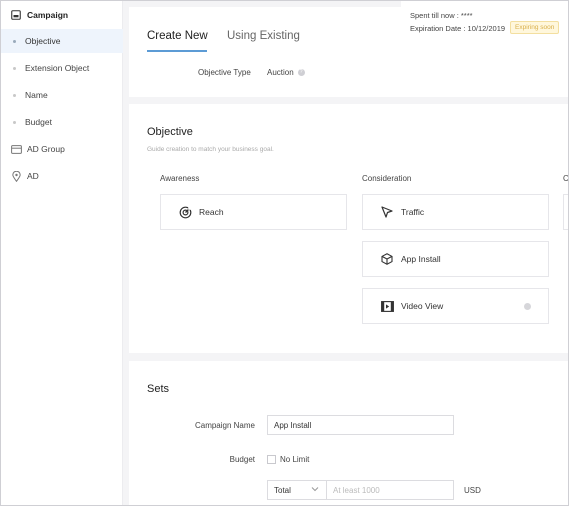  Describe the element at coordinates (458, 28) in the screenshot. I see `expiration-date: Expiration Date : 10/12/2019` at that location.